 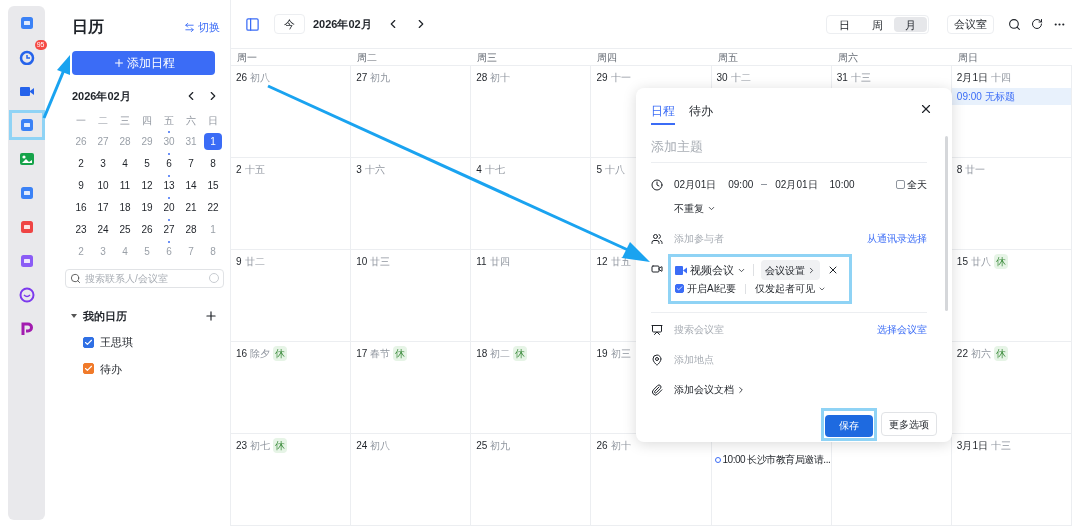 I want to click on weekday-header: 周二, so click(x=367, y=57).